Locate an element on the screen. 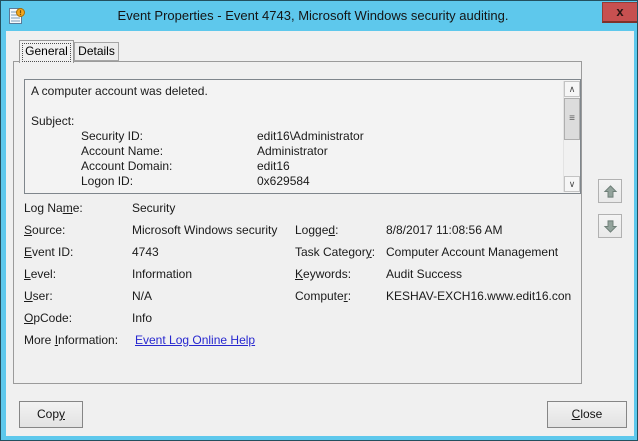 This screenshot has height=441, width=638. subject-header: Subject: is located at coordinates (53, 121).